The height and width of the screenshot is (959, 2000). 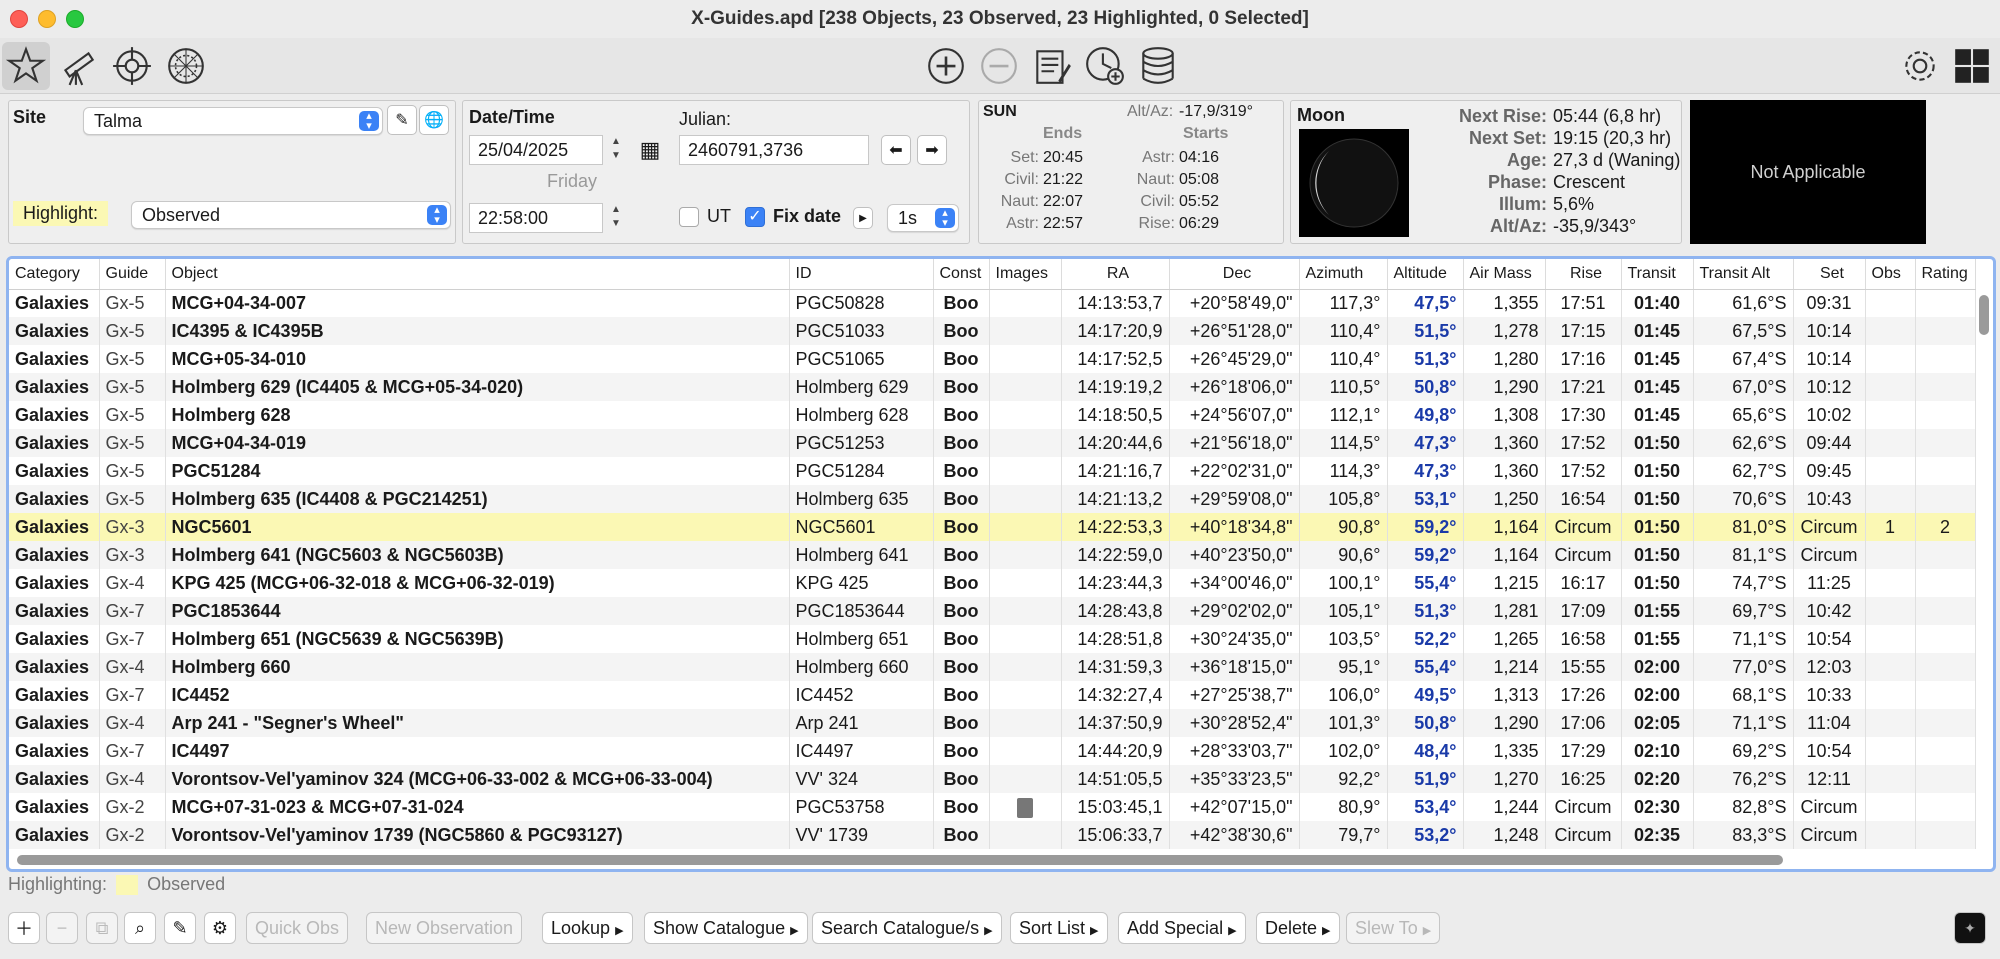 I want to click on add-special-button: Add Special ▶, so click(x=1182, y=928).